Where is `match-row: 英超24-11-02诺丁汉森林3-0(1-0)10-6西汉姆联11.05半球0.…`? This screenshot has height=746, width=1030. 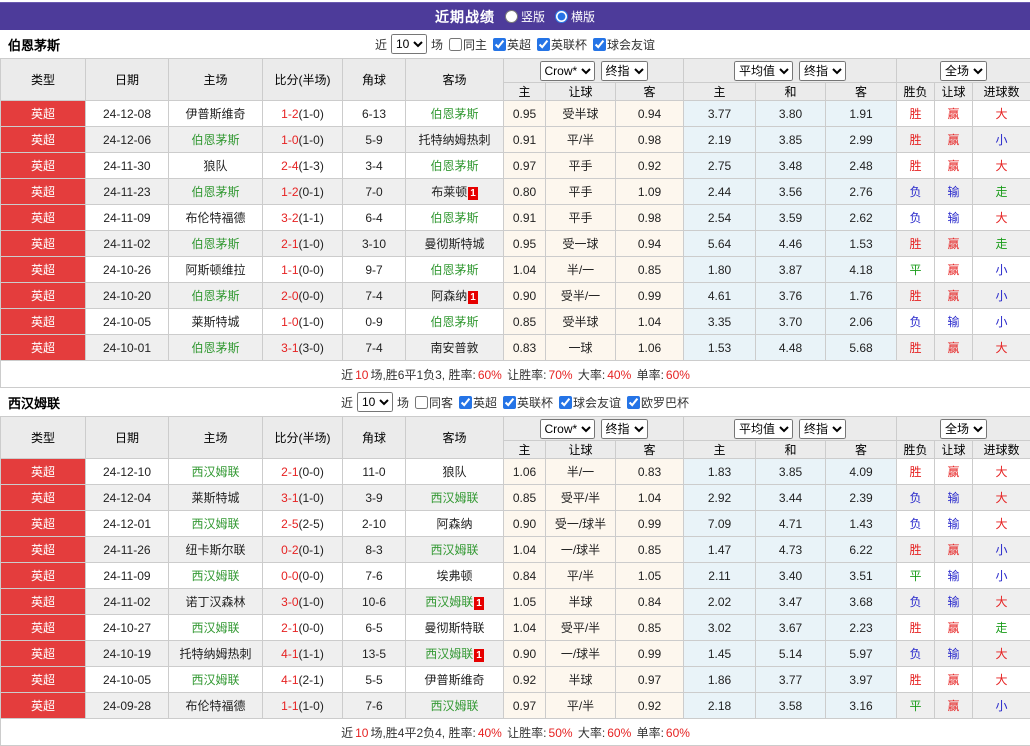
match-row: 英超24-11-02诺丁汉森林3-0(1-0)10-6西汉姆联11.05半球0.… is located at coordinates (515, 602).